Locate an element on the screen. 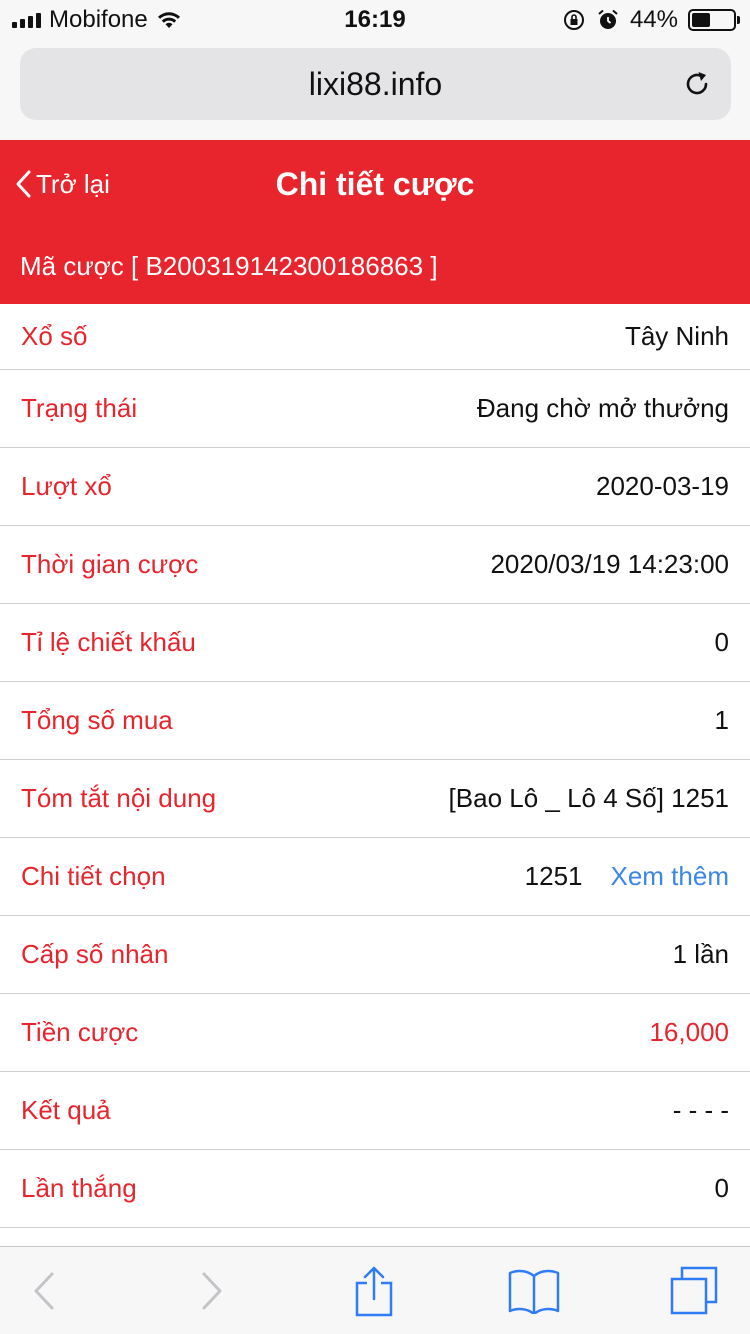  address-bar: lixi88.info is located at coordinates (375, 84).